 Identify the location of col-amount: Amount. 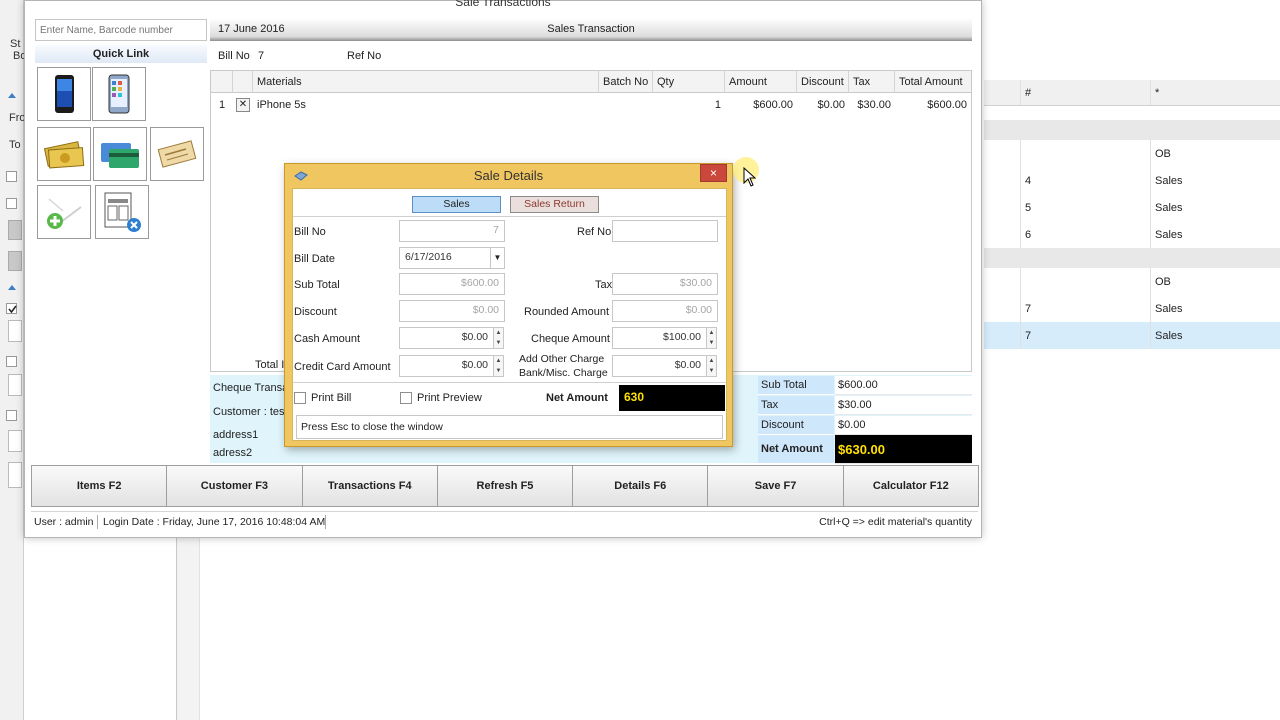
(761, 82).